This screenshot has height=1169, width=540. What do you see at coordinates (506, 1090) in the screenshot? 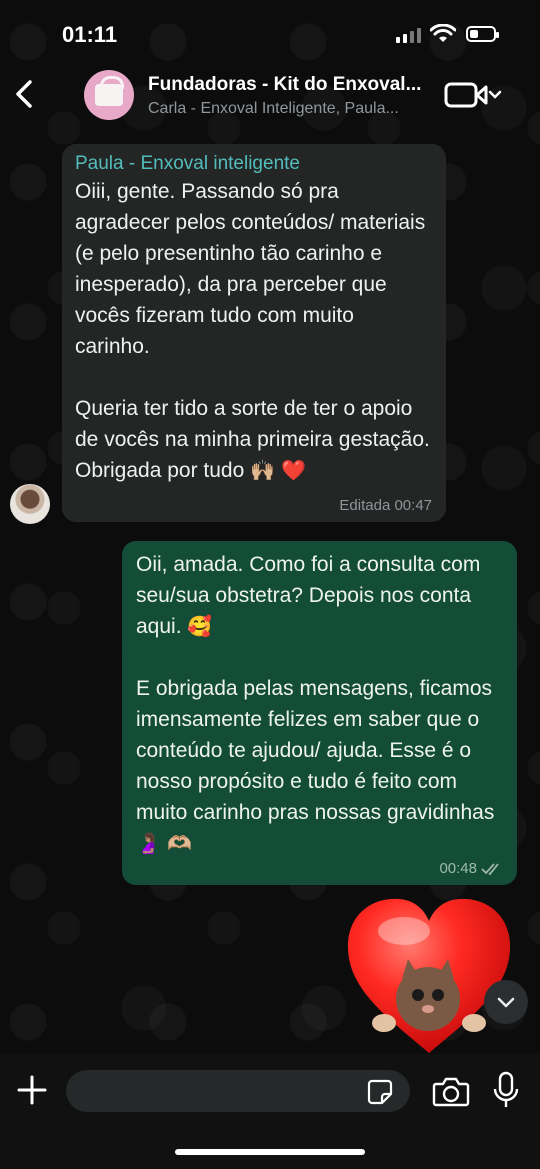
I see `microphone-icon` at bounding box center [506, 1090].